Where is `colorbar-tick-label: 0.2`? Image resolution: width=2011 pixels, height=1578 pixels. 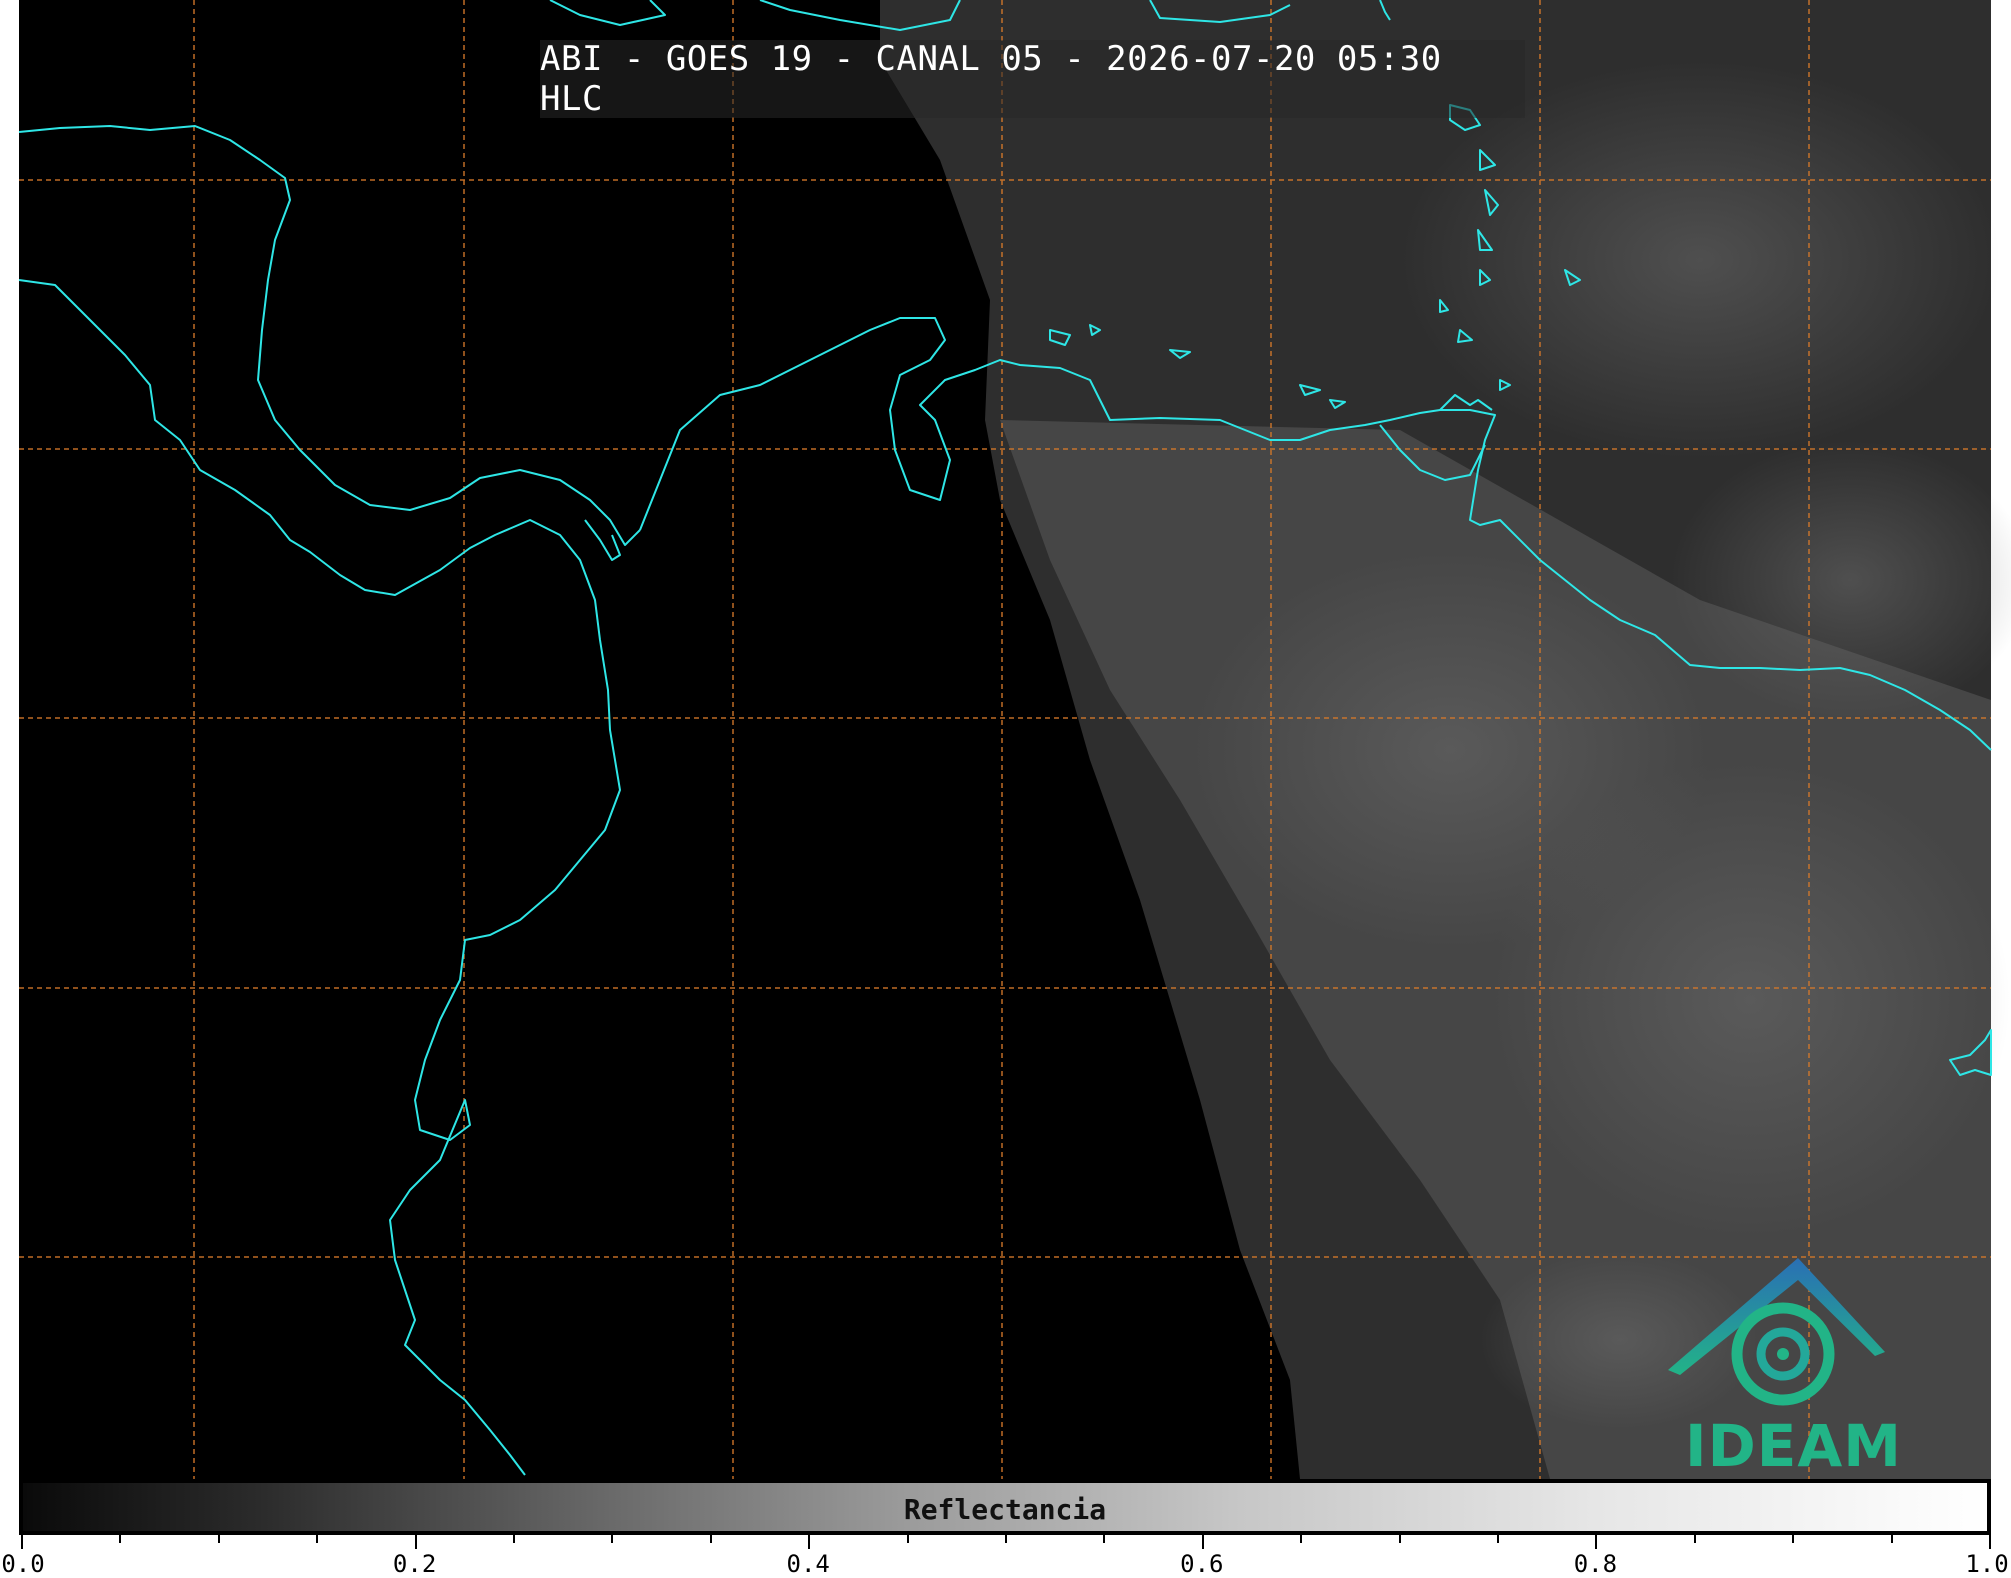
colorbar-tick-label: 0.2 is located at coordinates (414, 1564).